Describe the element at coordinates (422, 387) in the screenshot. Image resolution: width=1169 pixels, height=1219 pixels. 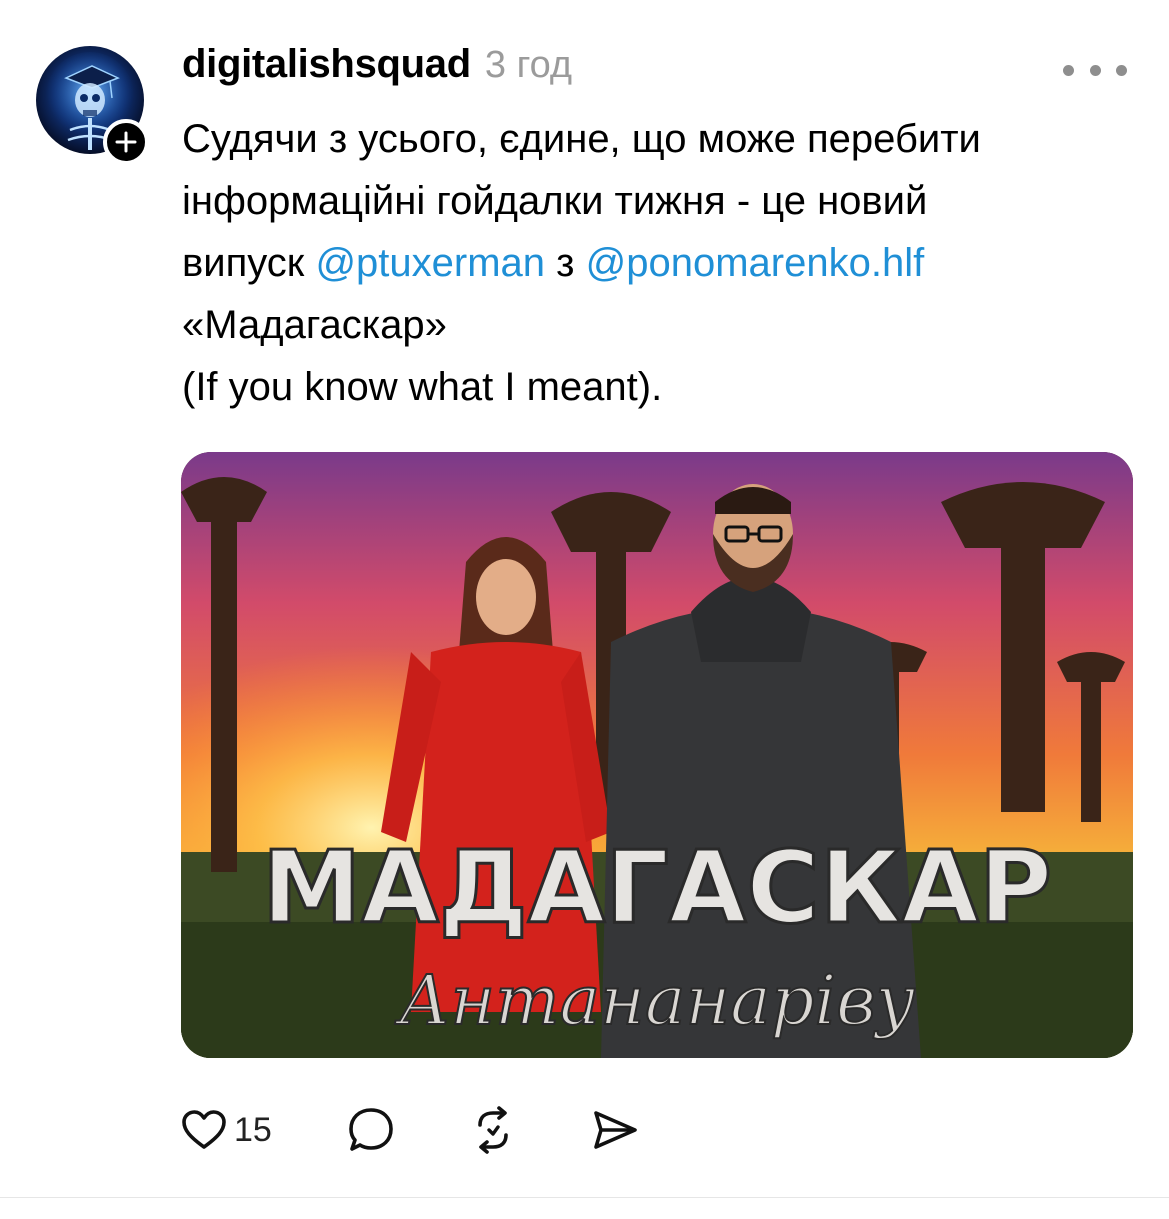
I see `post-text-line: (If you know what I meant).` at that location.